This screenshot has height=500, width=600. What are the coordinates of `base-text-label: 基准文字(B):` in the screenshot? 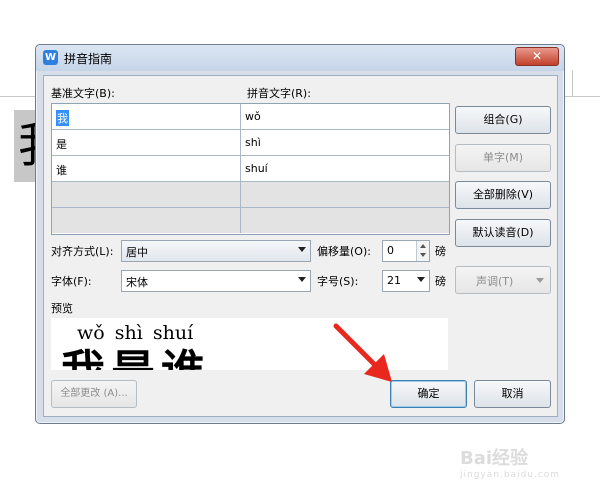 It's located at (83, 93).